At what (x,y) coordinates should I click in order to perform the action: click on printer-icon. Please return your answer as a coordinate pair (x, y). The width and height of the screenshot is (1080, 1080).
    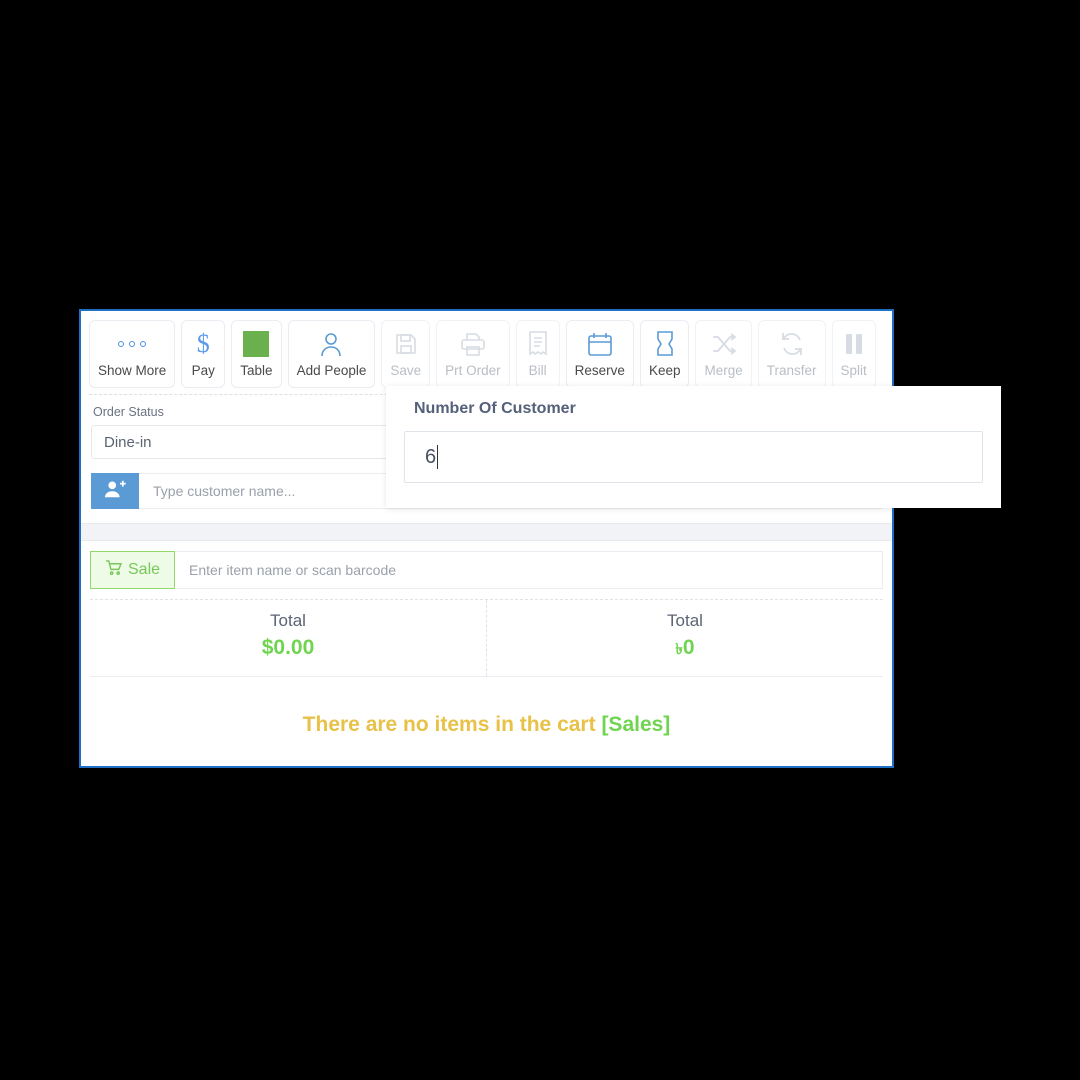
    Looking at the image, I should click on (473, 344).